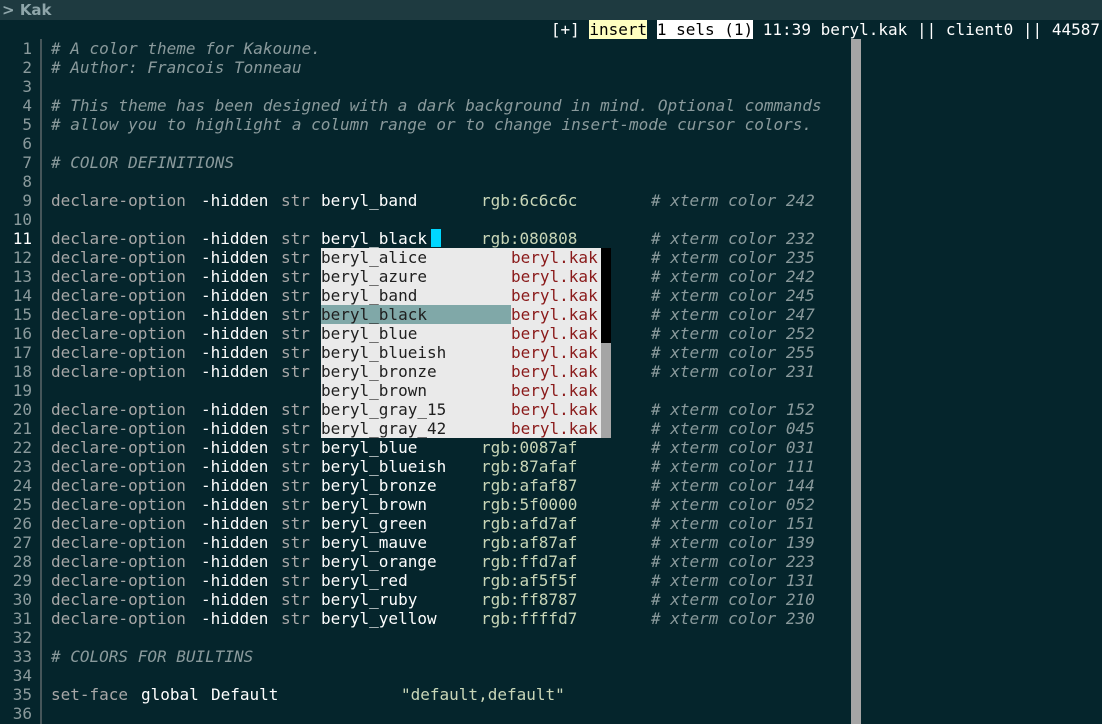  Describe the element at coordinates (8, 10) in the screenshot. I see `prompt-chevron-icon: >` at that location.